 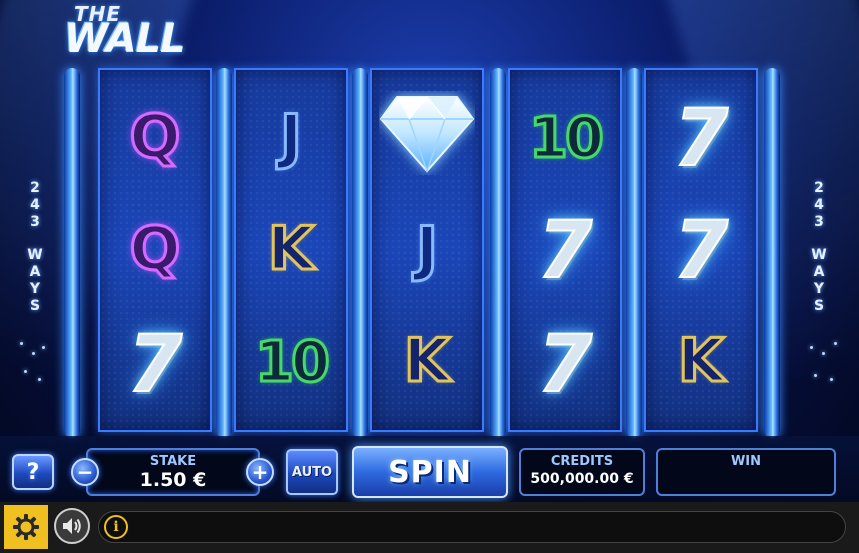 I want to click on stage-lights-right, so click(x=824, y=390).